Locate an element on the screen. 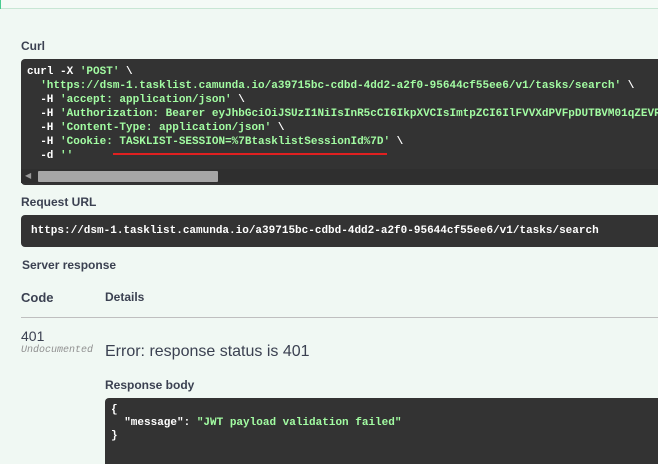 The image size is (658, 464). json-line: { is located at coordinates (256, 410).